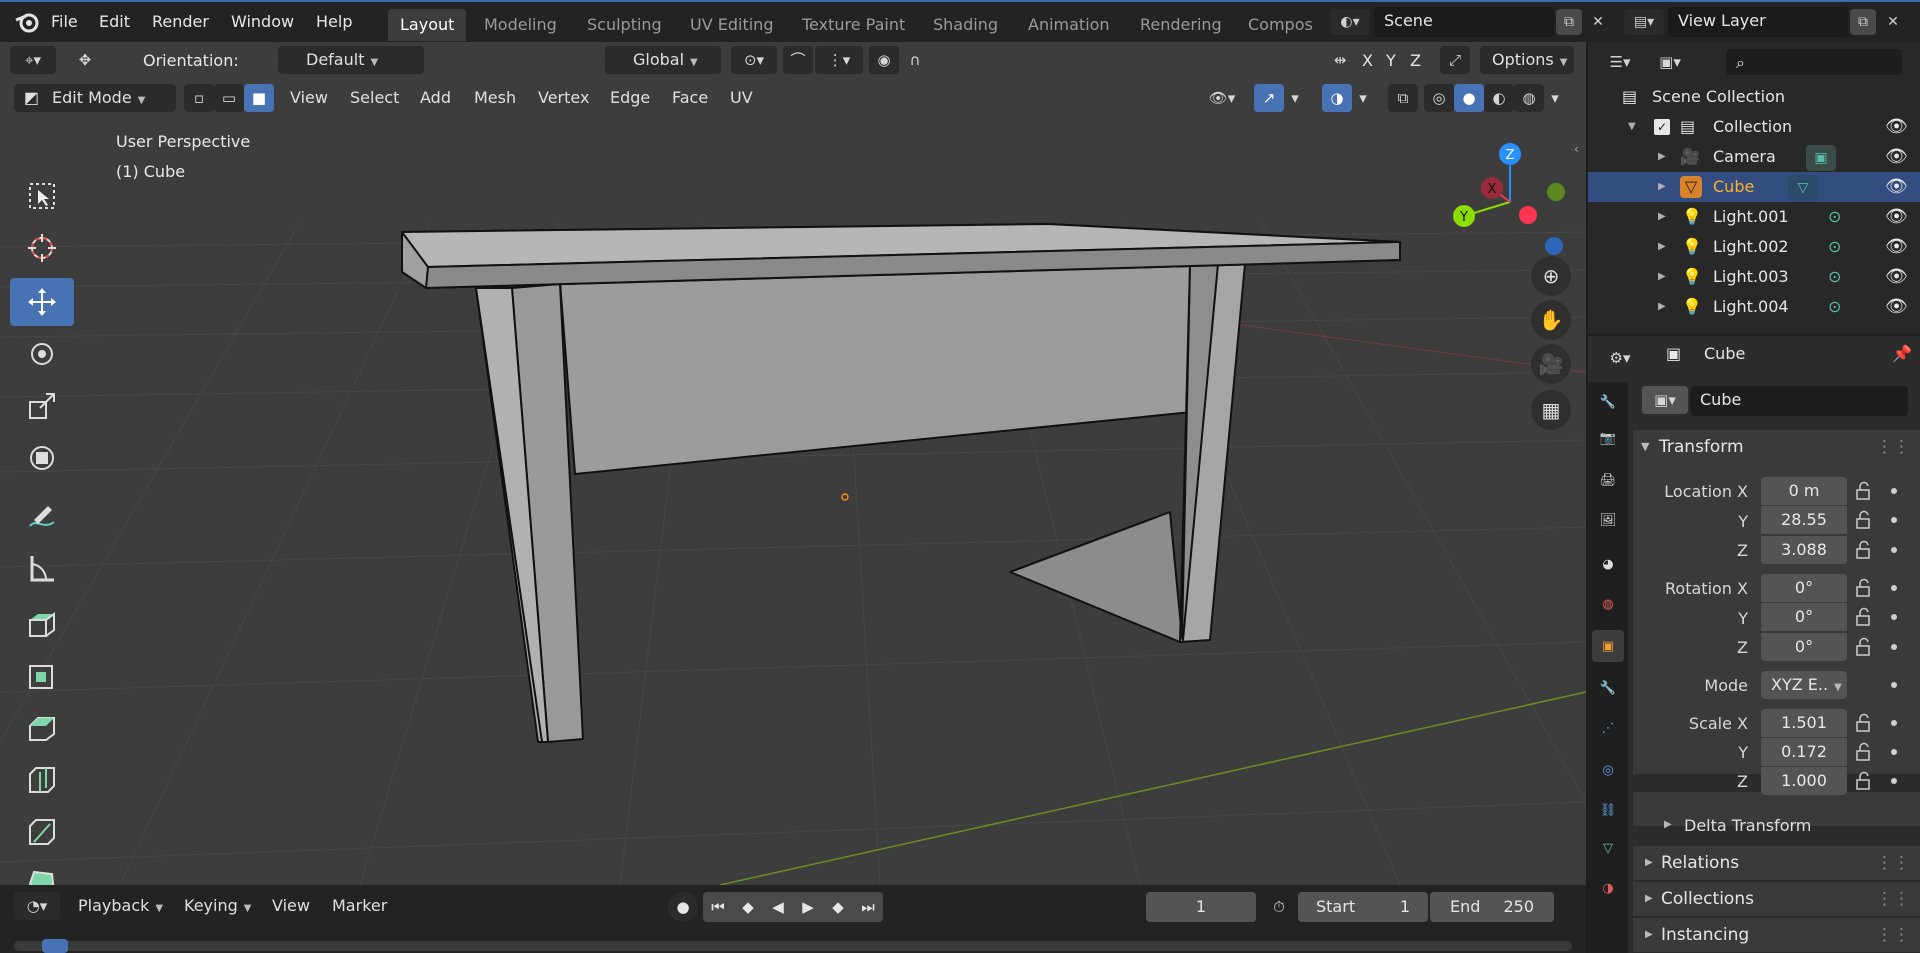  Describe the element at coordinates (42, 196) in the screenshot. I see `select-box-icon` at that location.